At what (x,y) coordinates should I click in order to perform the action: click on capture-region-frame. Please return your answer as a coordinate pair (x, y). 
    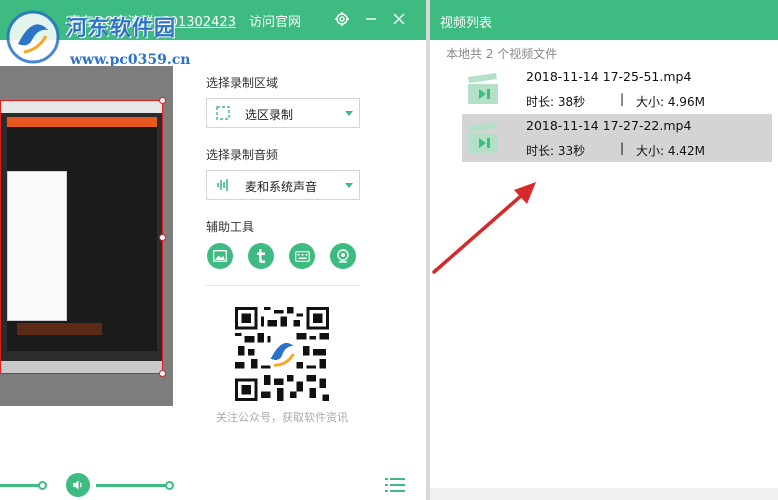
    Looking at the image, I should click on (81, 237).